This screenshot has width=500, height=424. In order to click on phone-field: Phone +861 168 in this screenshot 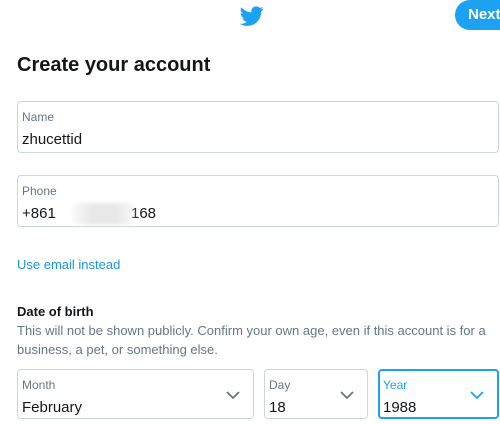, I will do `click(258, 201)`.